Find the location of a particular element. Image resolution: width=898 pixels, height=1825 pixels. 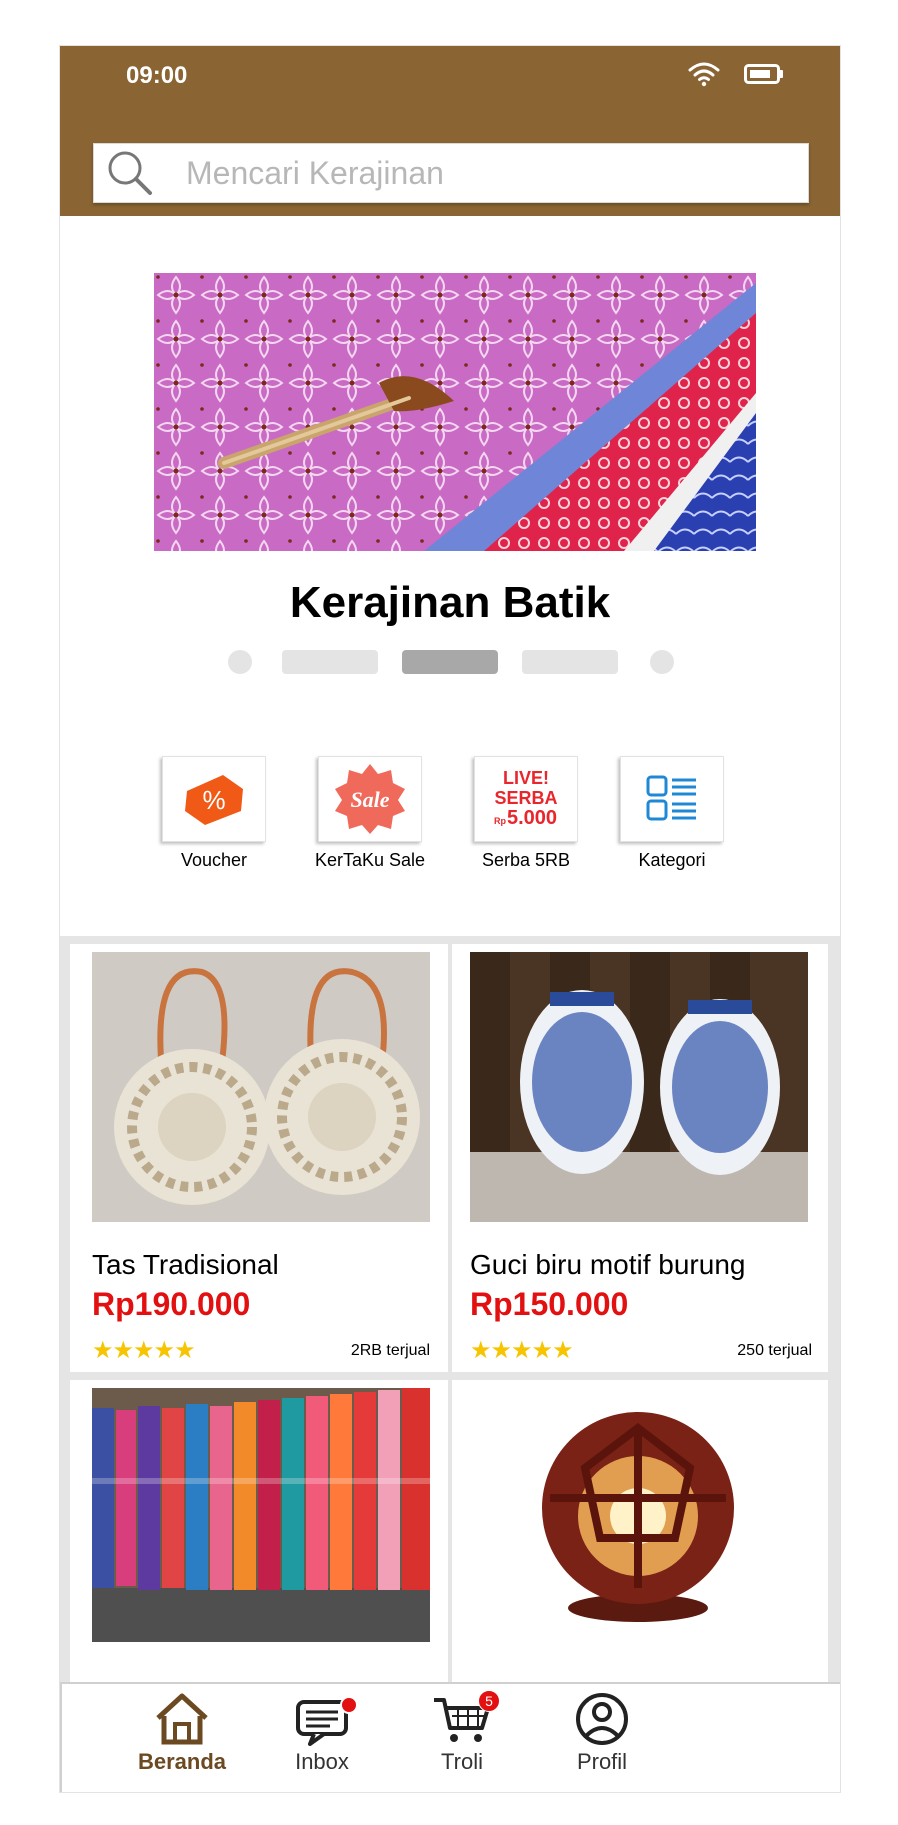

carousel-dot-active is located at coordinates (450, 662).